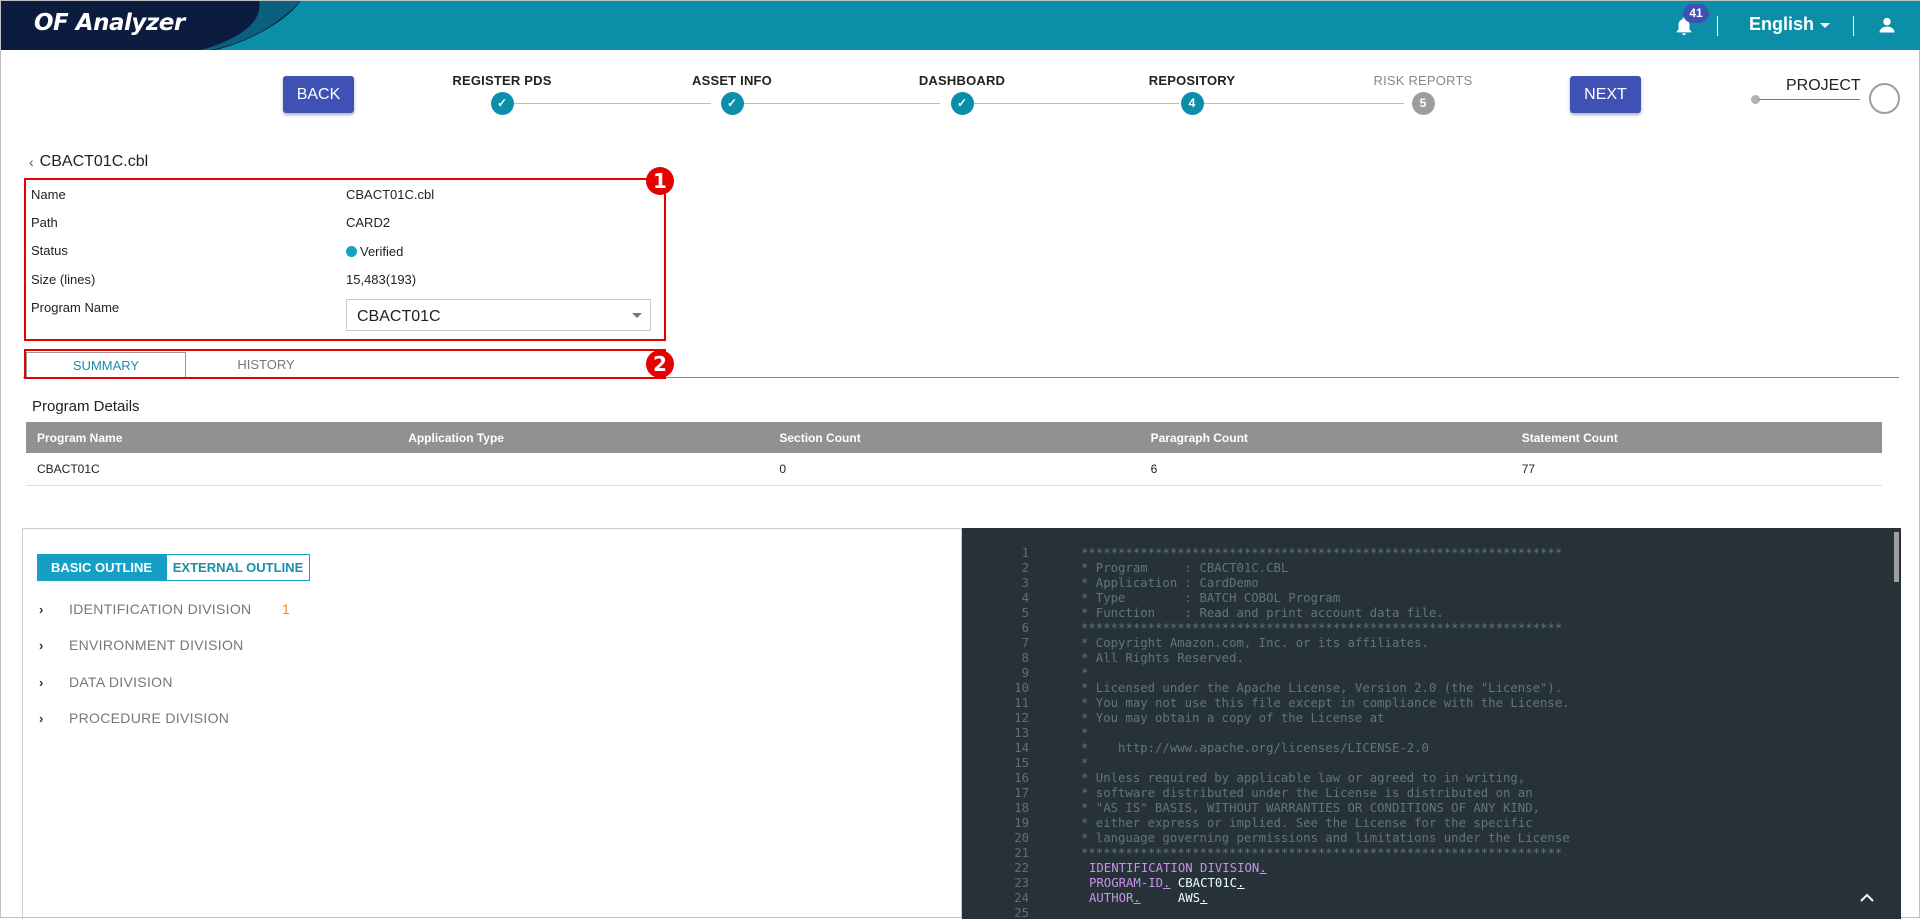 The height and width of the screenshot is (919, 1920). I want to click on line-number: 19, so click(1021, 823).